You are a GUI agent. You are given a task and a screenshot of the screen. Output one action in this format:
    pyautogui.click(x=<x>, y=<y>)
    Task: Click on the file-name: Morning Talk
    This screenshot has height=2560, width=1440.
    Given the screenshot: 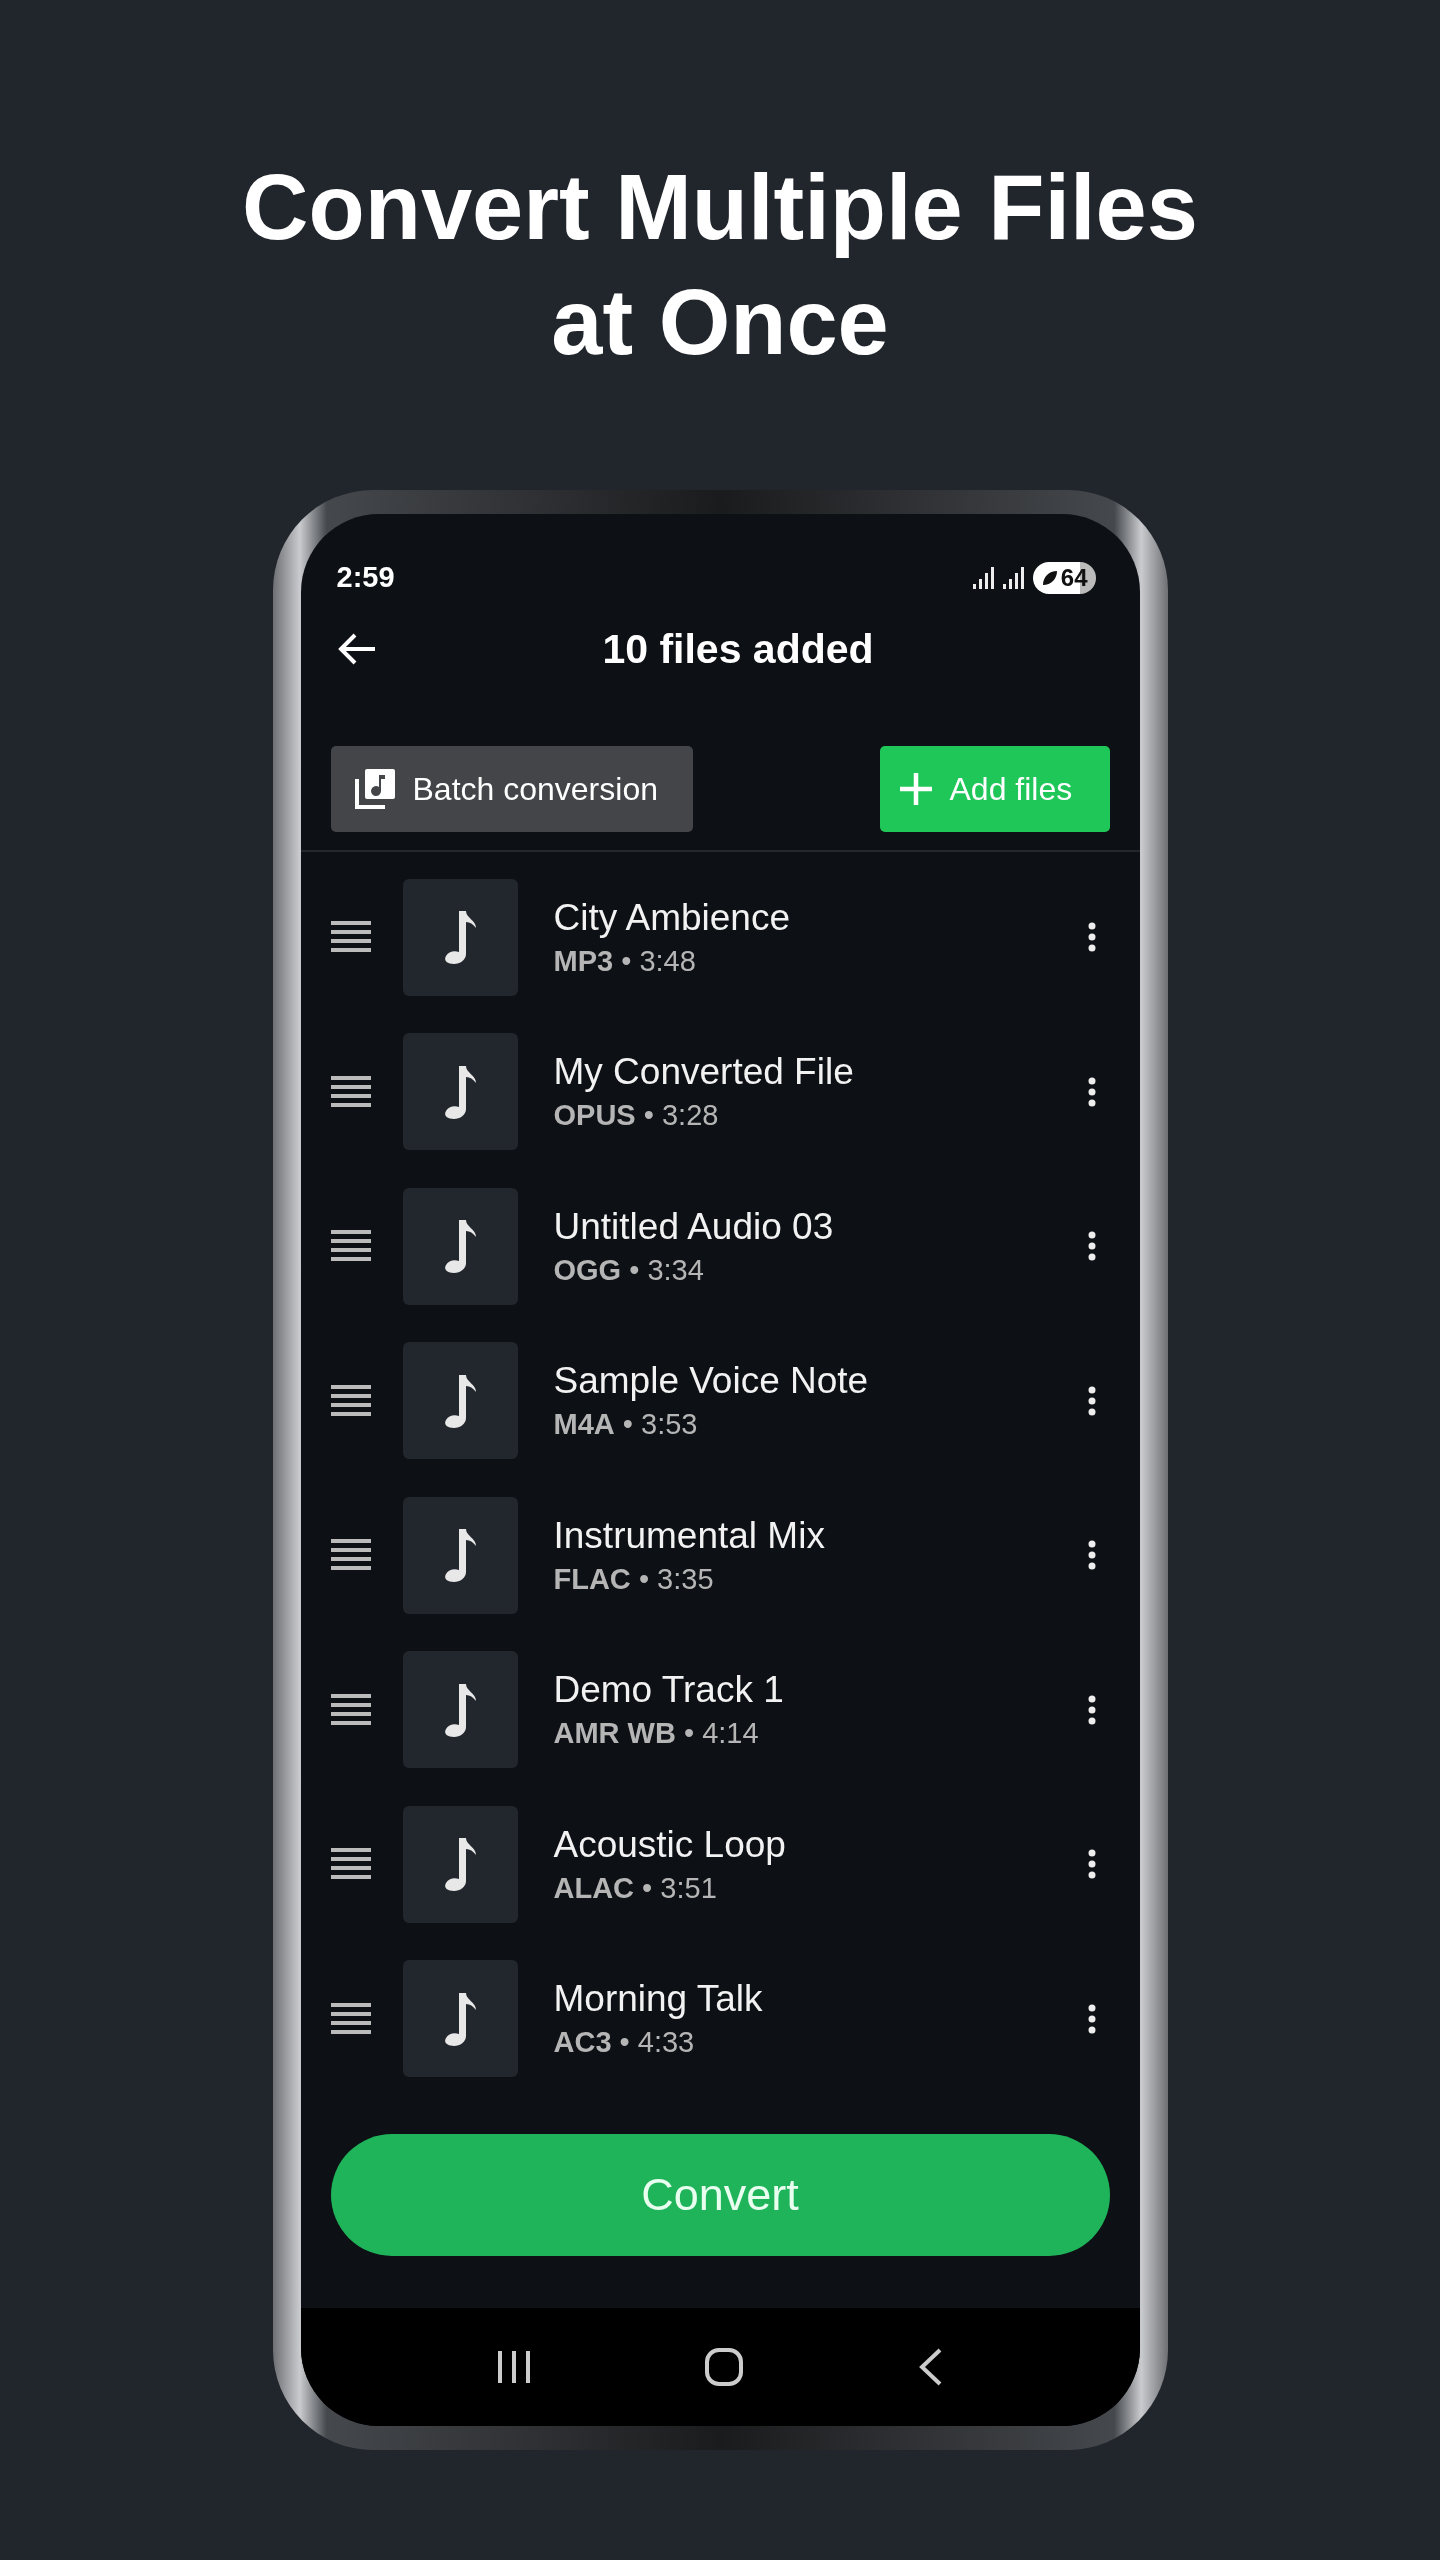 What is the action you would take?
    pyautogui.click(x=658, y=1999)
    